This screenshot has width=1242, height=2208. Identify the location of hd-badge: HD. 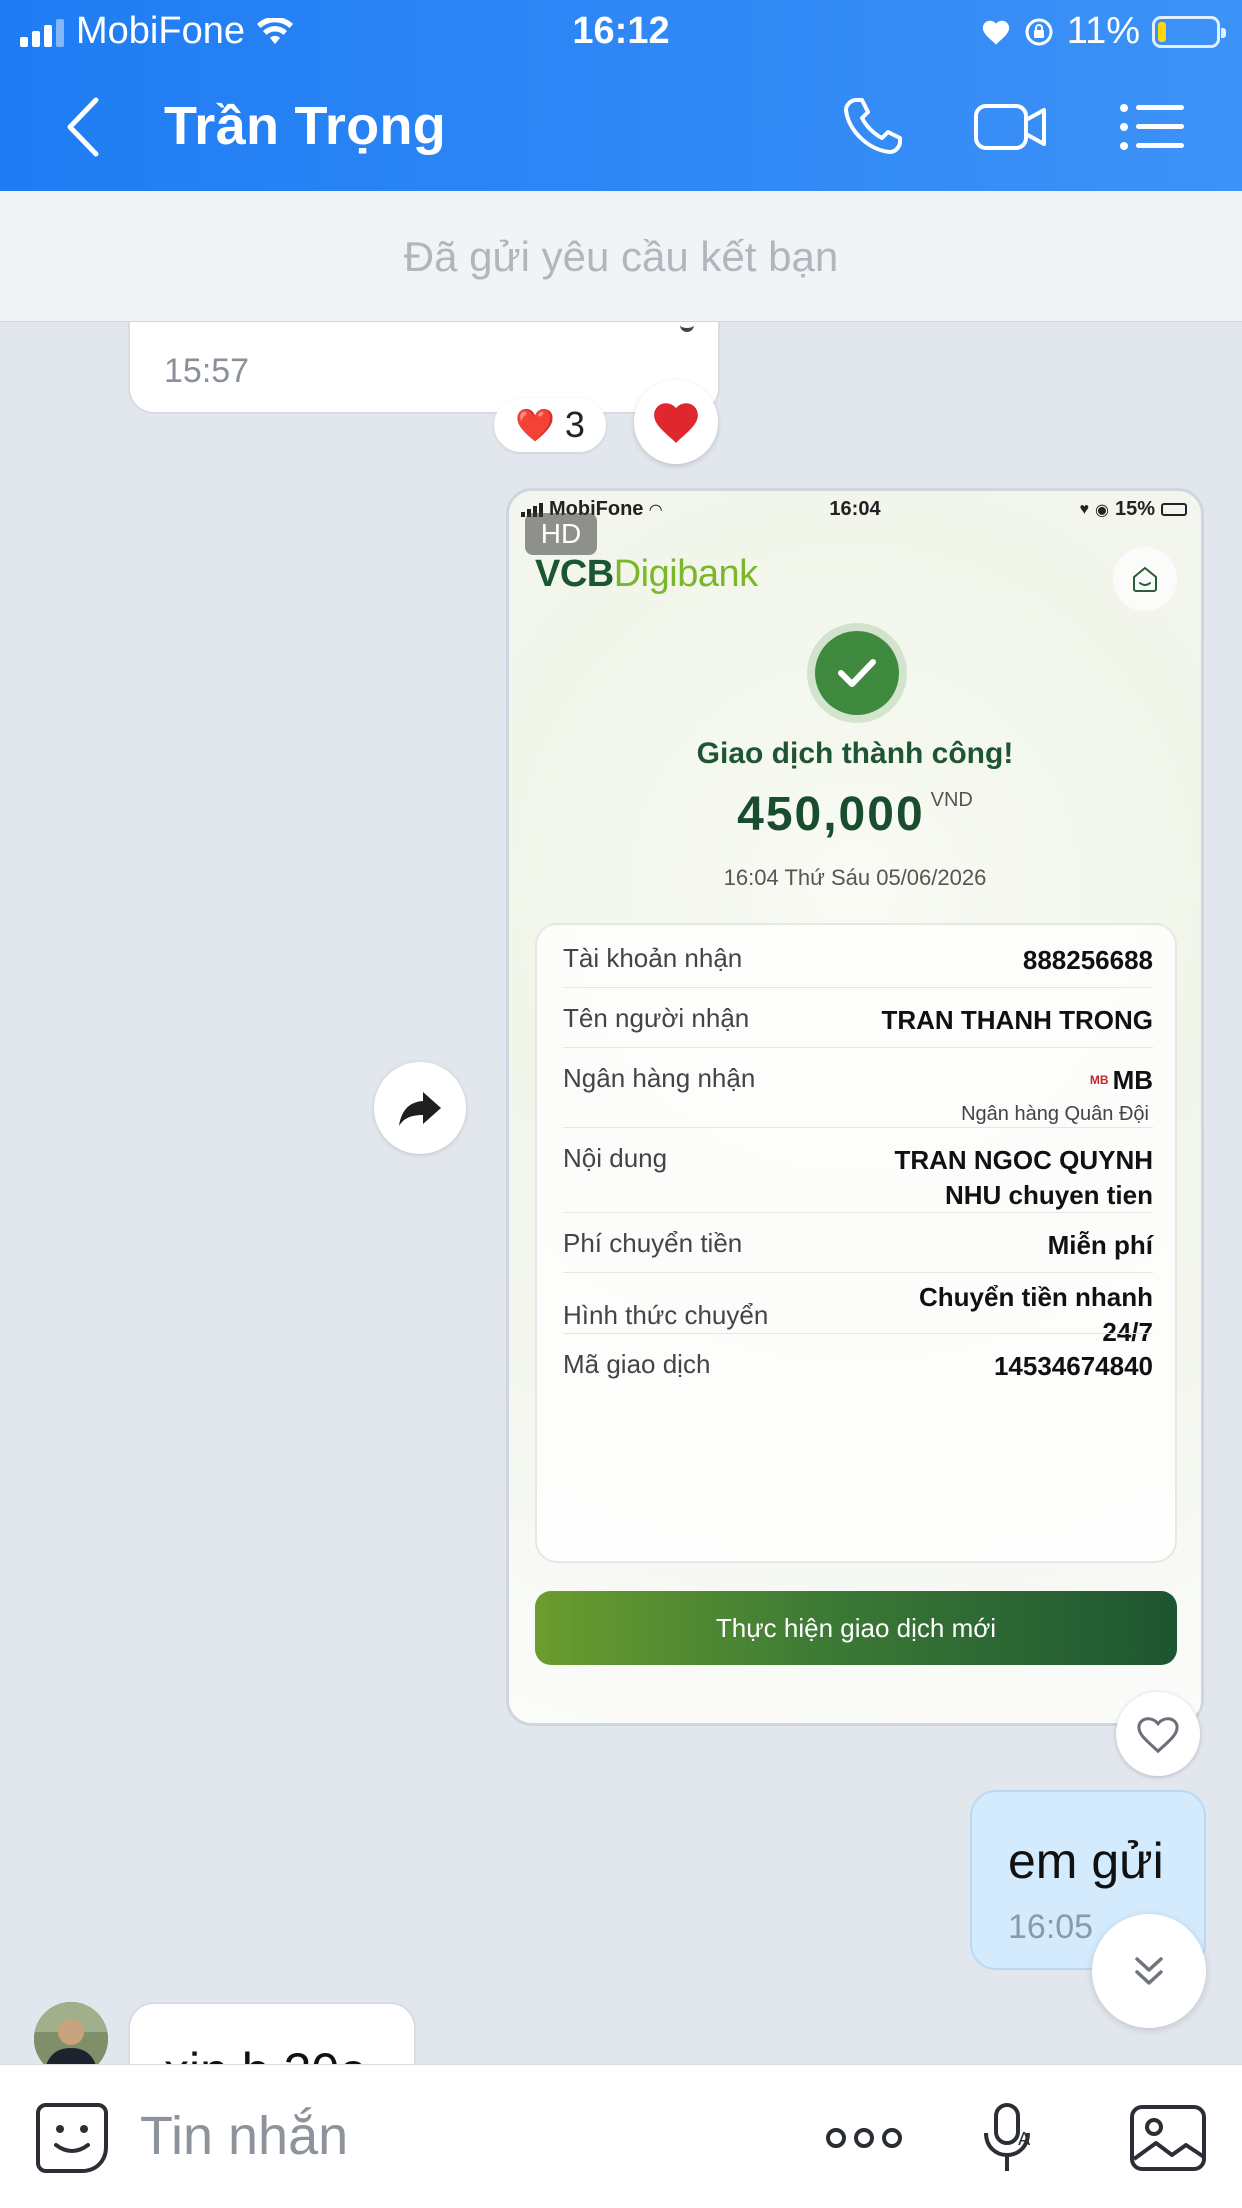
(561, 534).